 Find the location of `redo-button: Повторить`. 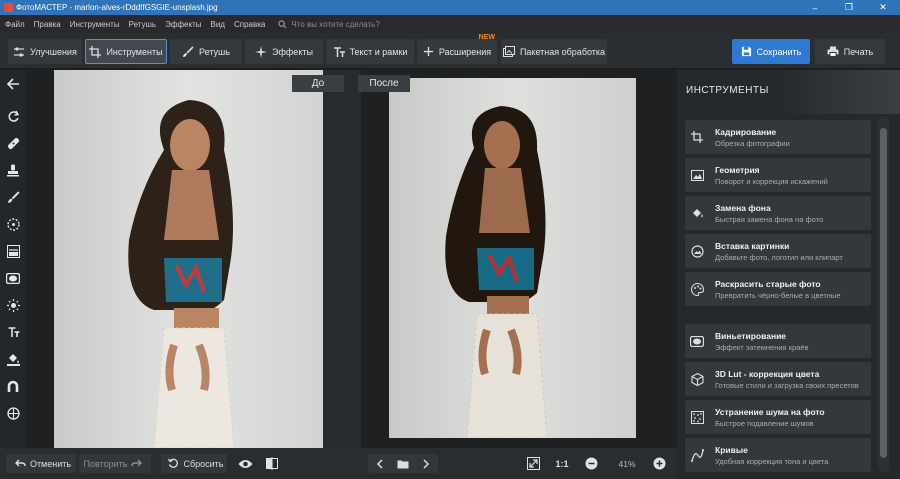

redo-button: Повторить is located at coordinates (115, 463).